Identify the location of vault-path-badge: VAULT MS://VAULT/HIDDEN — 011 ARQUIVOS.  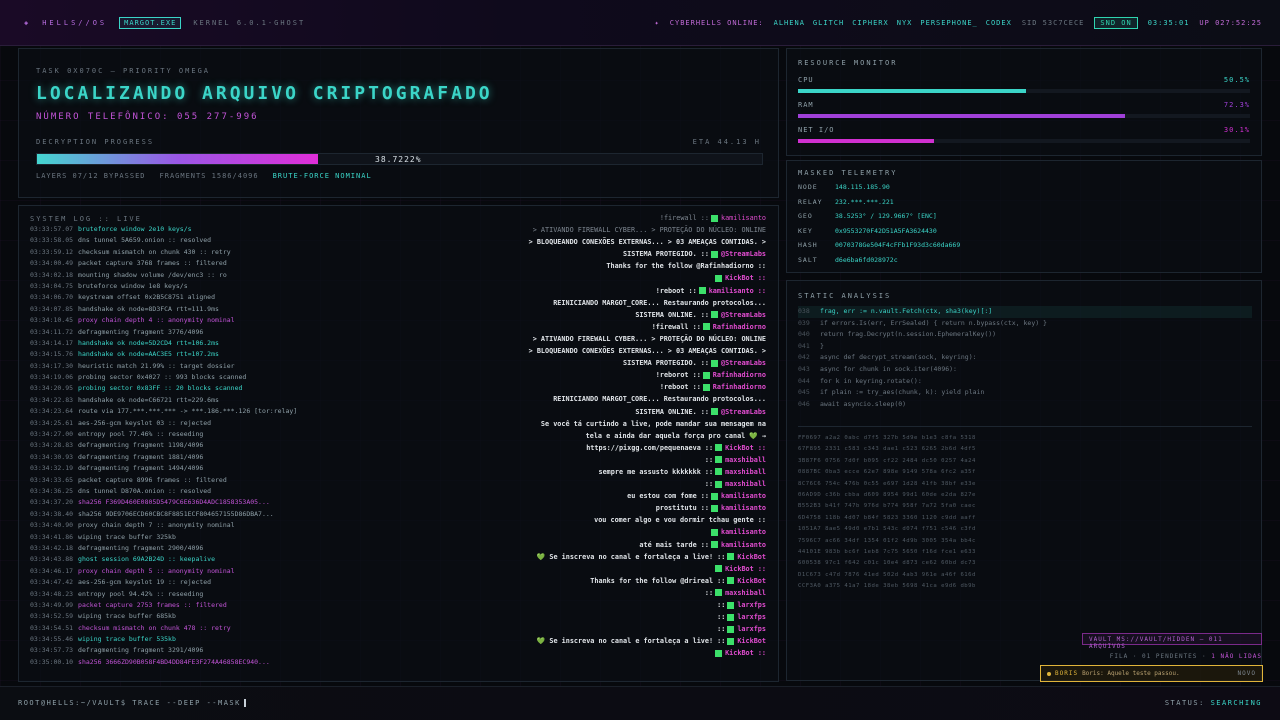
(1172, 641).